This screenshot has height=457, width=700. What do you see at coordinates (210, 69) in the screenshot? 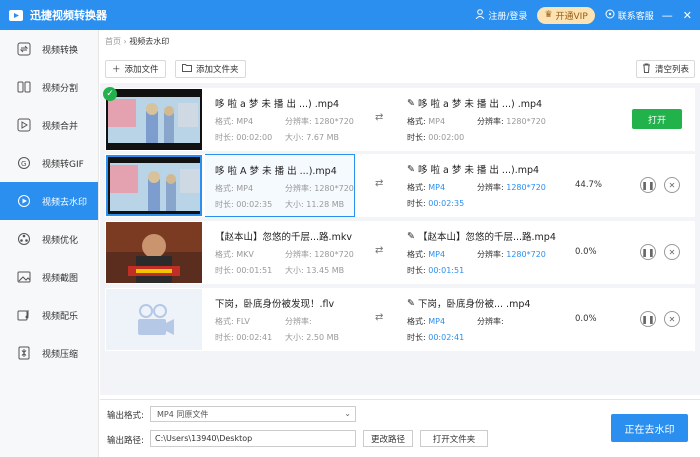
I see `add-folder-button: 添加文件夹` at bounding box center [210, 69].